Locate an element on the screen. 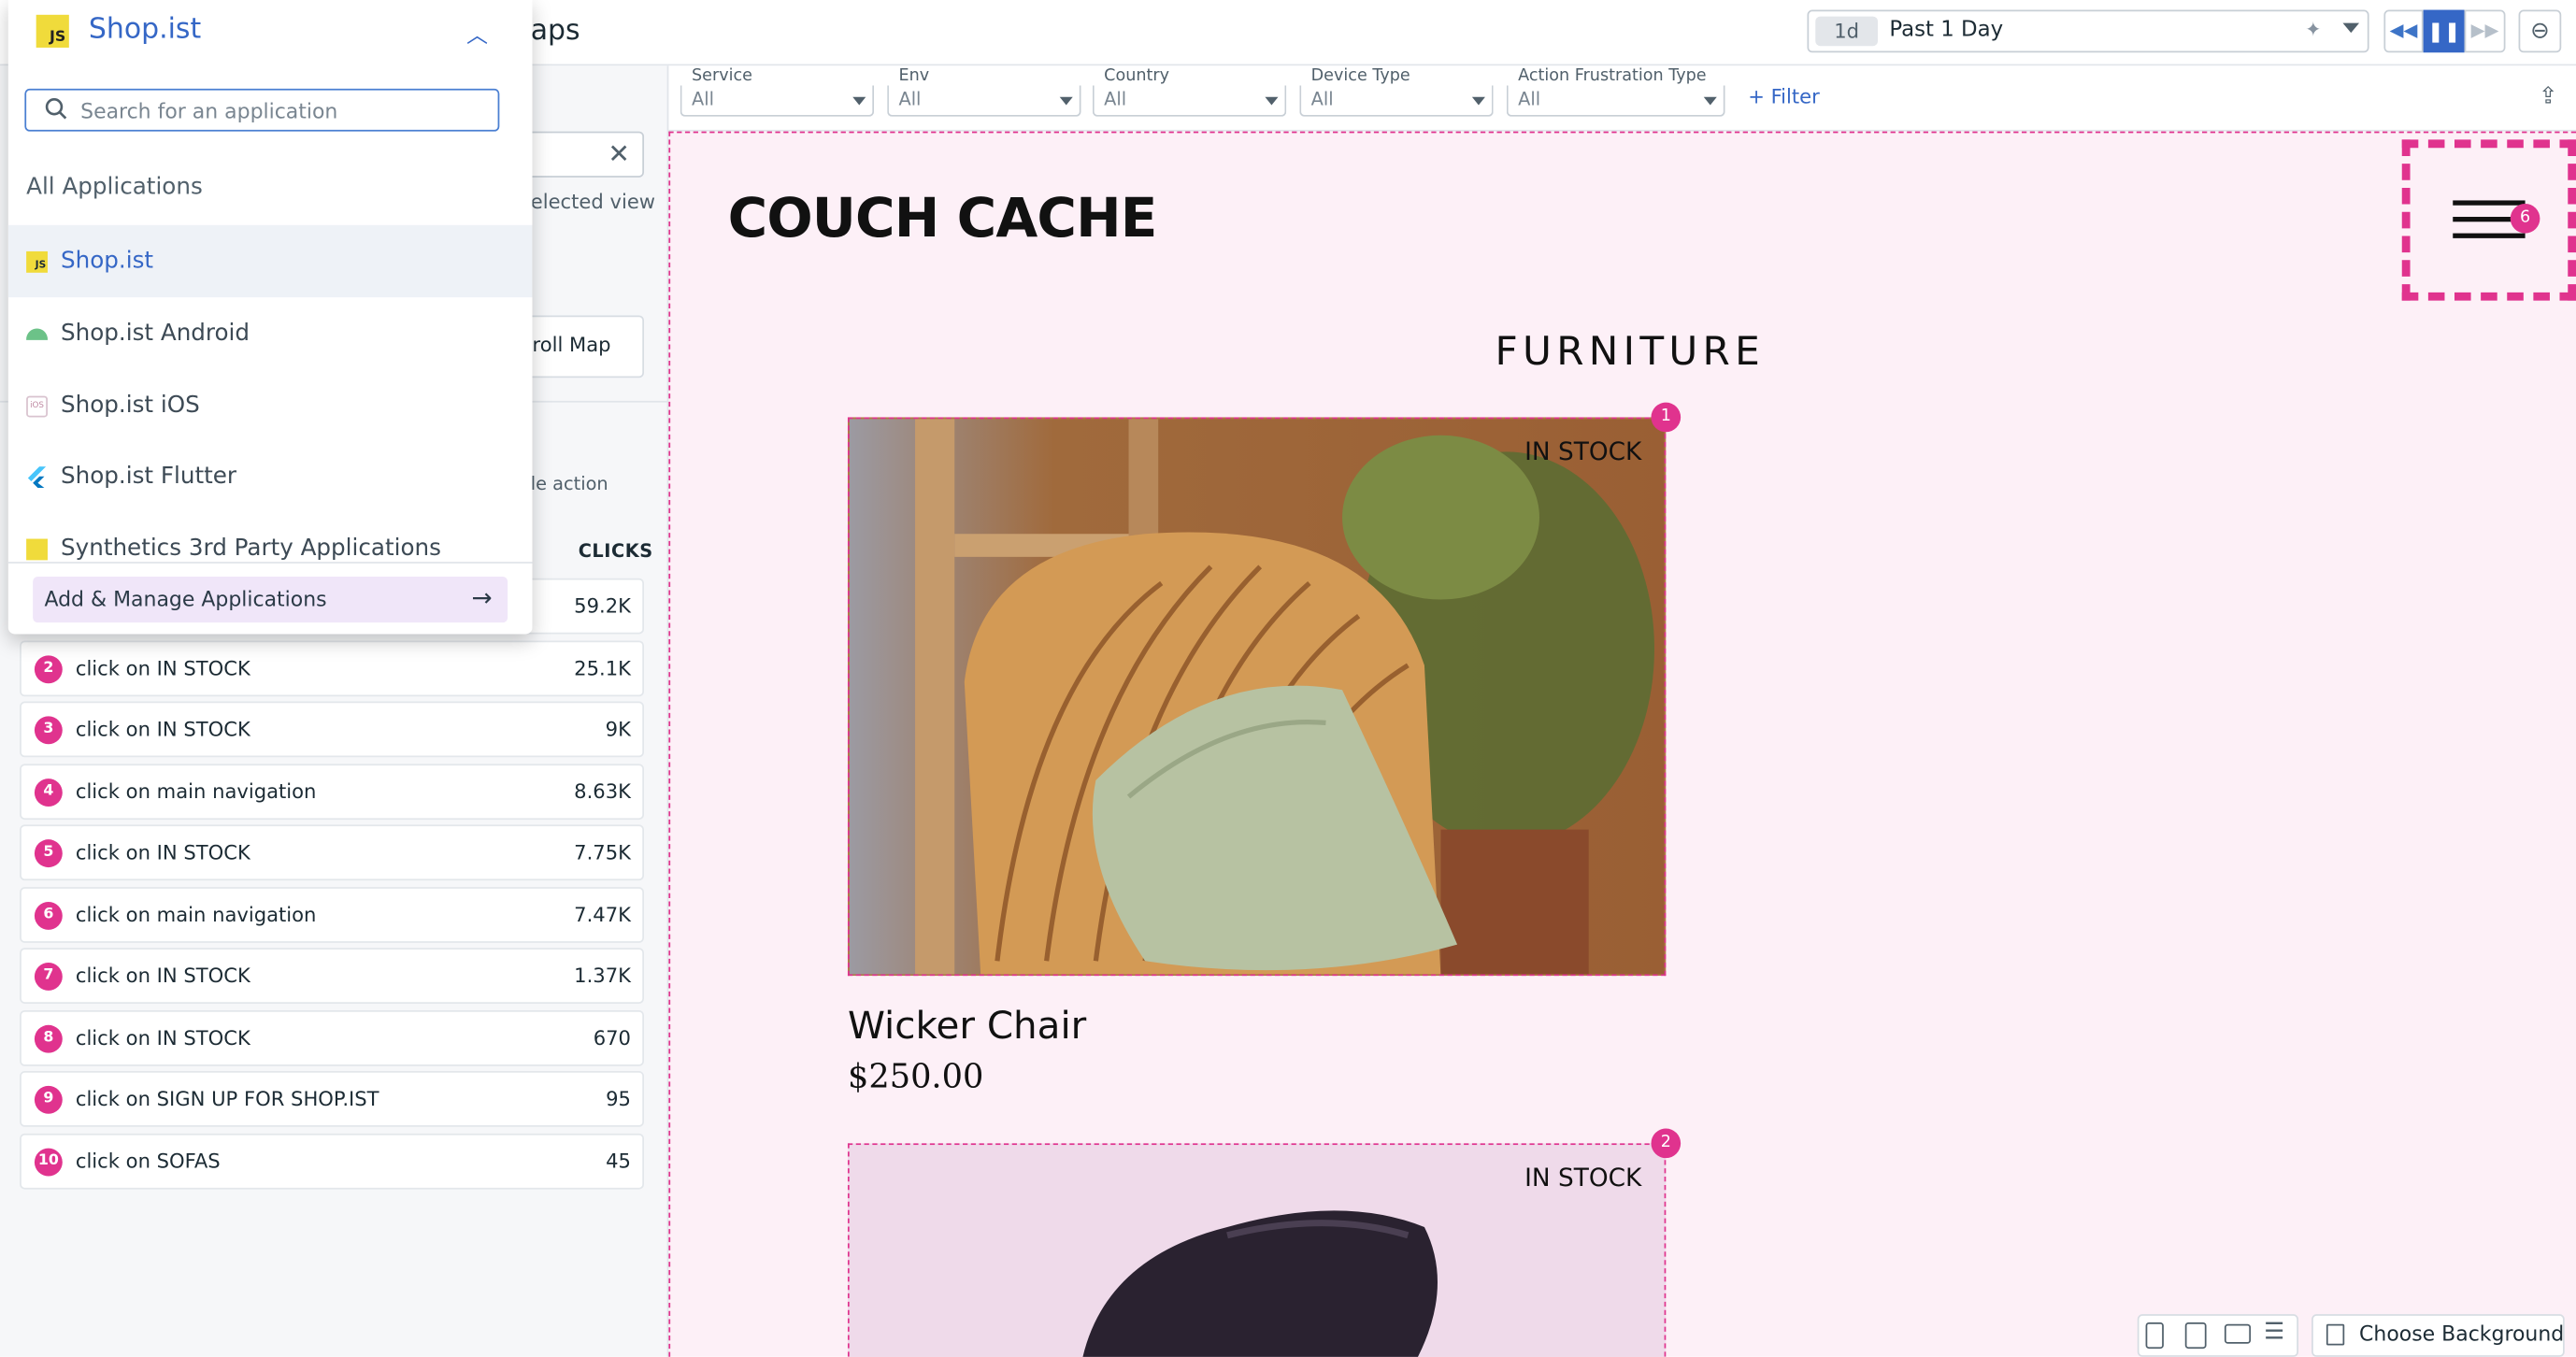  share-icon: ⇪ is located at coordinates (2548, 97).